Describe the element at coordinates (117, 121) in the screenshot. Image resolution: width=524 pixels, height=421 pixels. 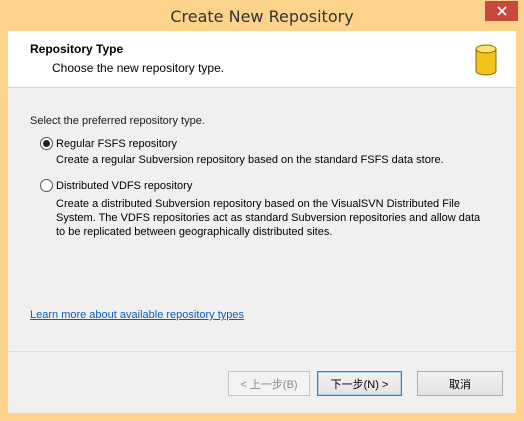
I see `prompt-text: Select the preferred repository type.` at that location.